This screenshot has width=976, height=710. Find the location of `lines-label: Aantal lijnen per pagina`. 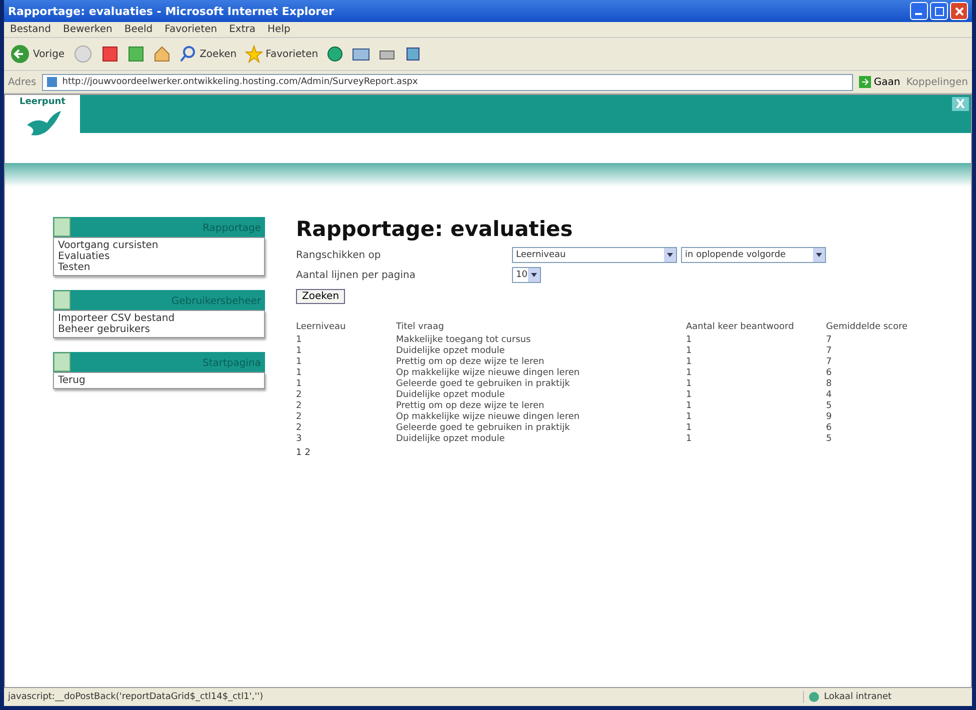

lines-label: Aantal lijnen per pagina is located at coordinates (356, 275).